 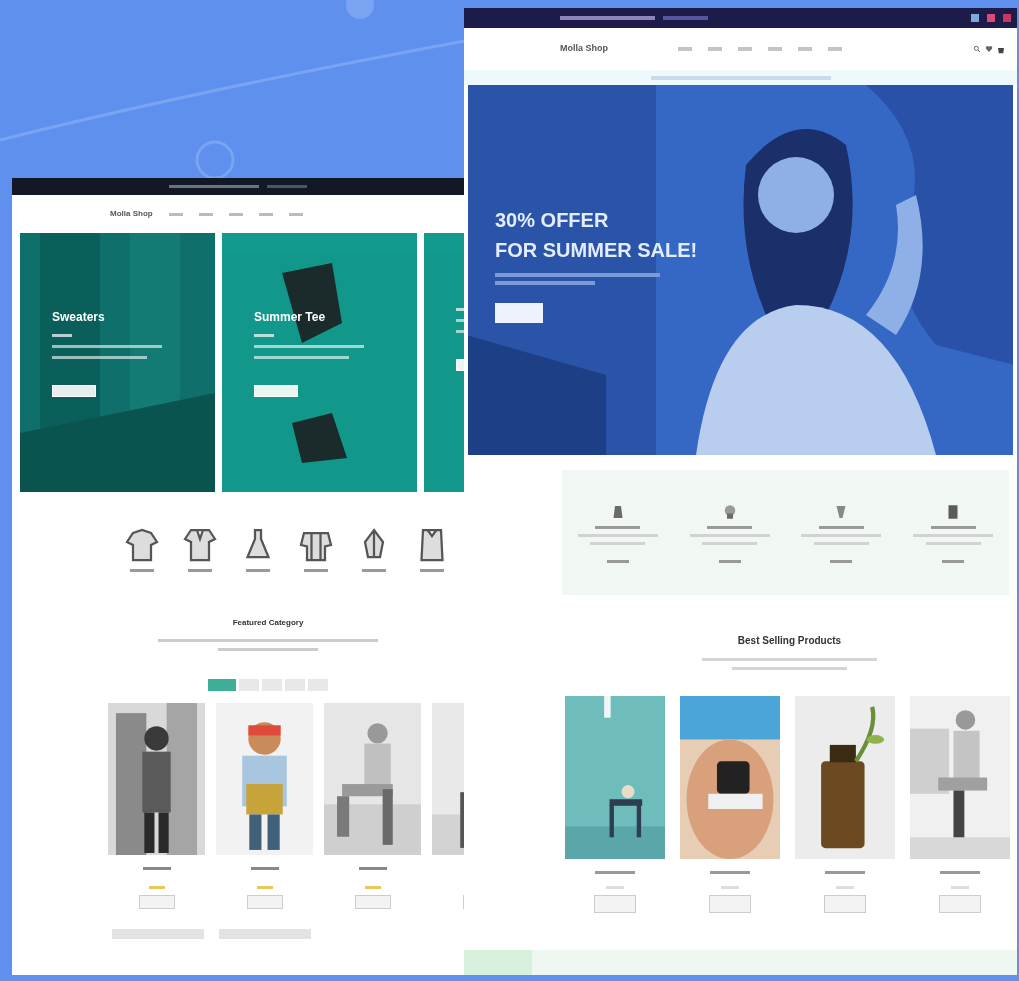 I want to click on hero-title: 30% OFFER, so click(x=552, y=220).